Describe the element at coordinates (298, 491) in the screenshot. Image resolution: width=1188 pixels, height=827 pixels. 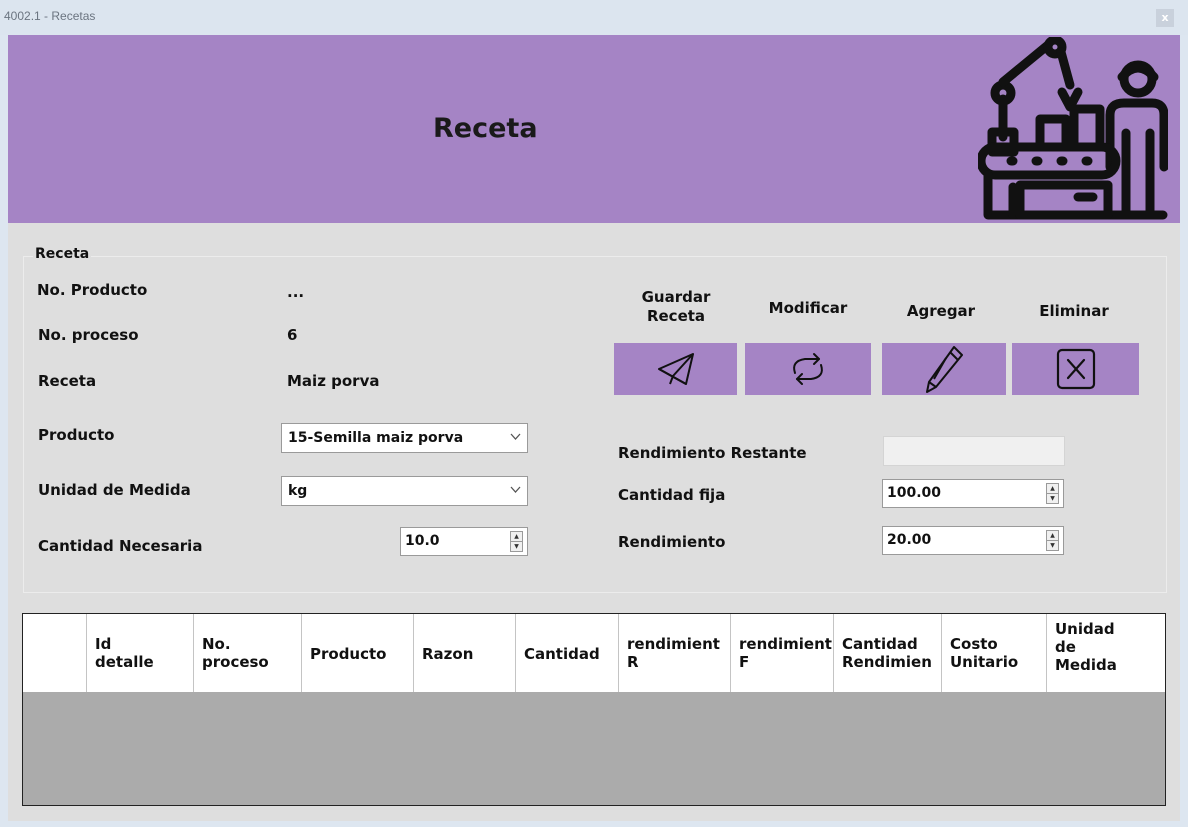
I see `unidad-medida-select-value: kg` at that location.